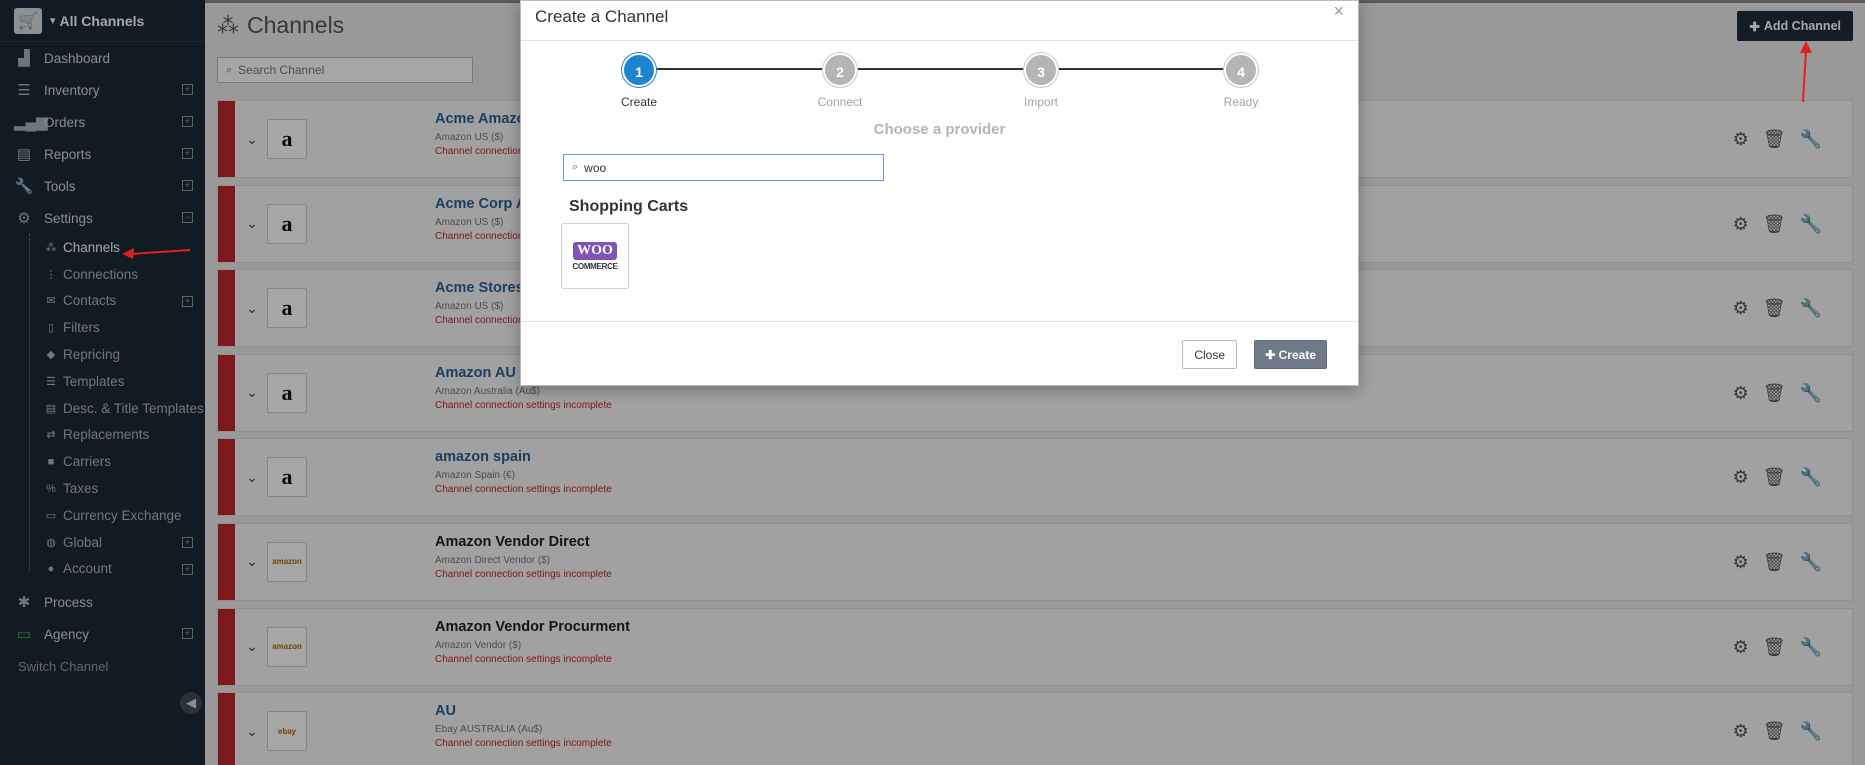 This screenshot has width=1865, height=765. What do you see at coordinates (639, 102) in the screenshot?
I see `step-label: Create` at bounding box center [639, 102].